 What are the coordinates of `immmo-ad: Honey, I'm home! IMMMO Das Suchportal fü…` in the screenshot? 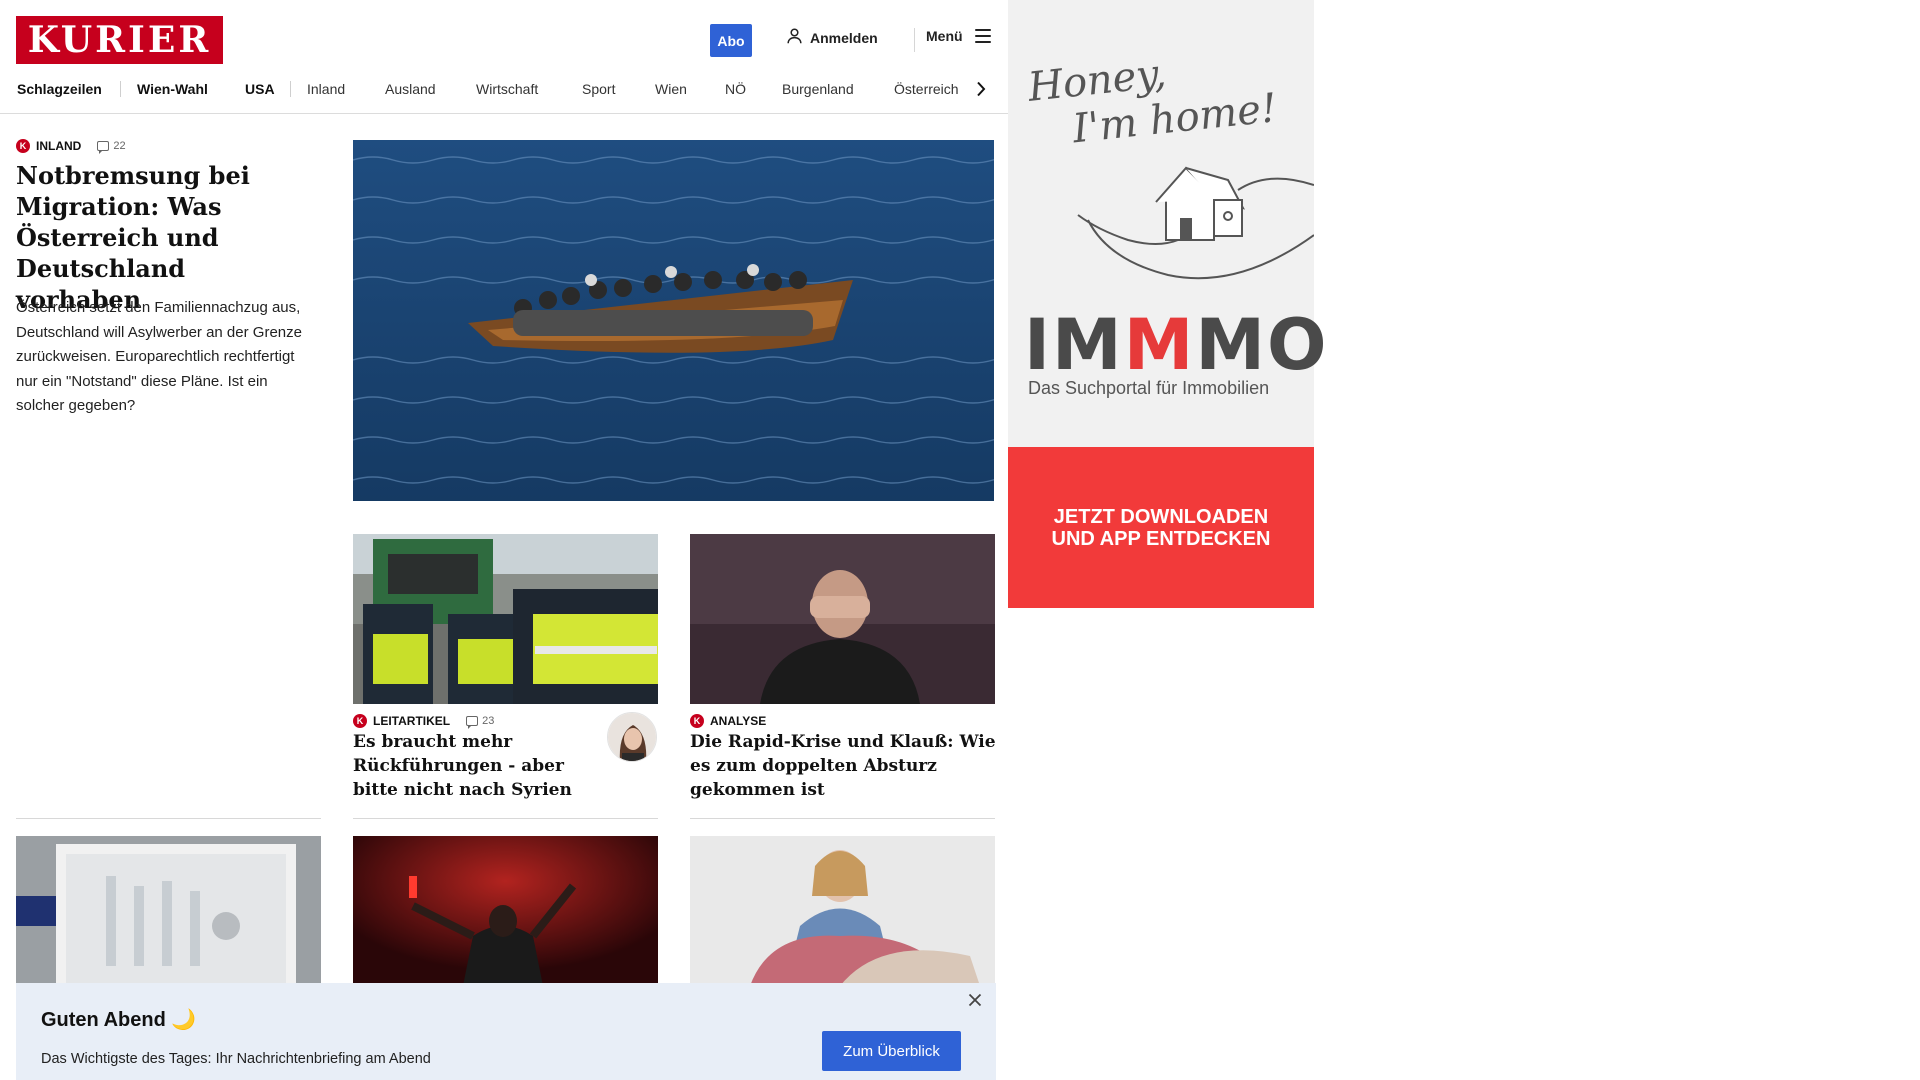 It's located at (1167, 304).